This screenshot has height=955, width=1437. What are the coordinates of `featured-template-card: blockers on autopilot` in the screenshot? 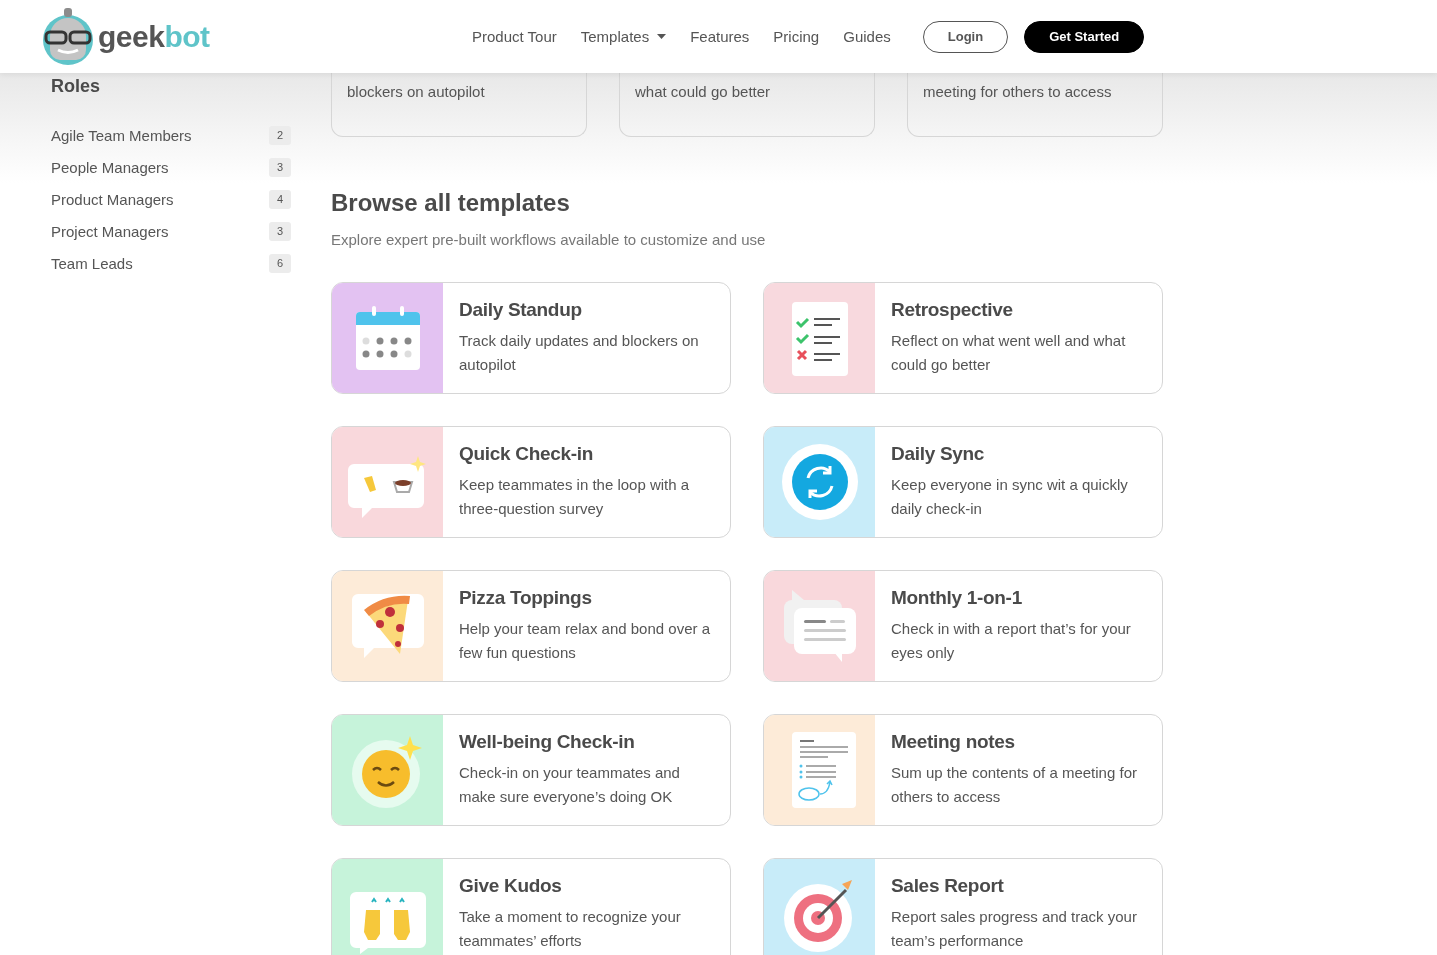 It's located at (459, 105).